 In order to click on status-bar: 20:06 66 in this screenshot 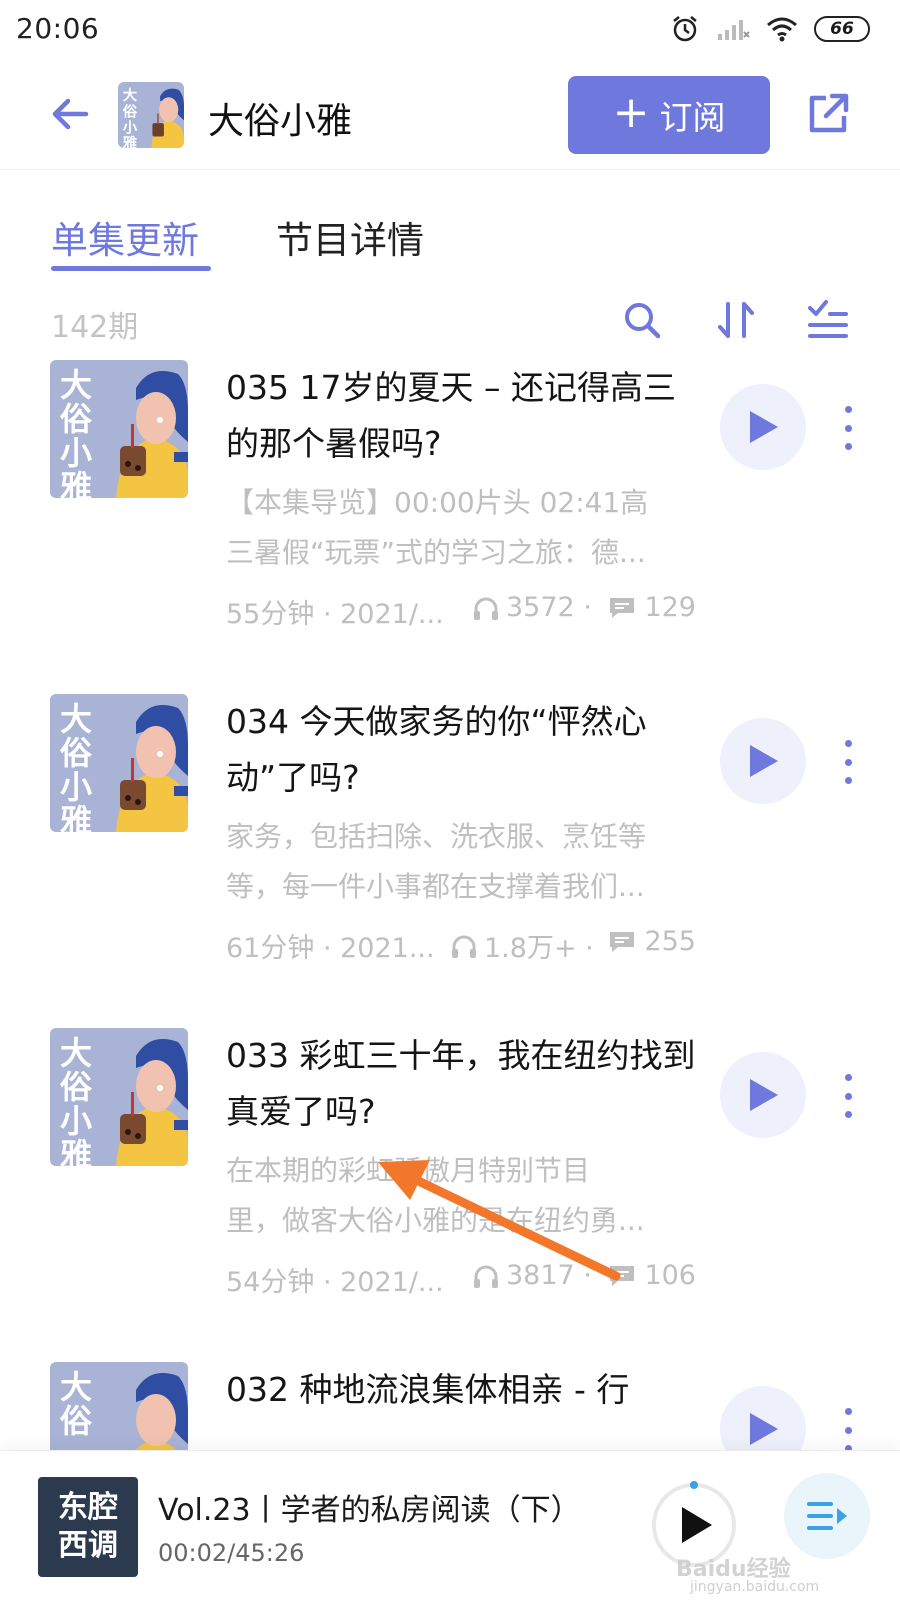, I will do `click(450, 31)`.